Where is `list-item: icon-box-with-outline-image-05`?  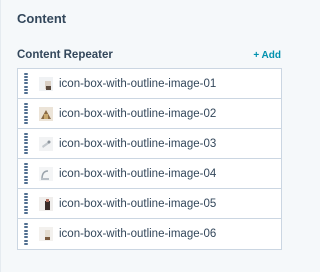 list-item: icon-box-with-outline-image-05 is located at coordinates (149, 204).